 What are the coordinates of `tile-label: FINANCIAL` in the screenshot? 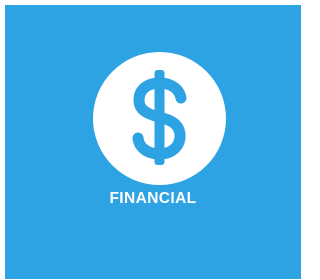 It's located at (153, 198).